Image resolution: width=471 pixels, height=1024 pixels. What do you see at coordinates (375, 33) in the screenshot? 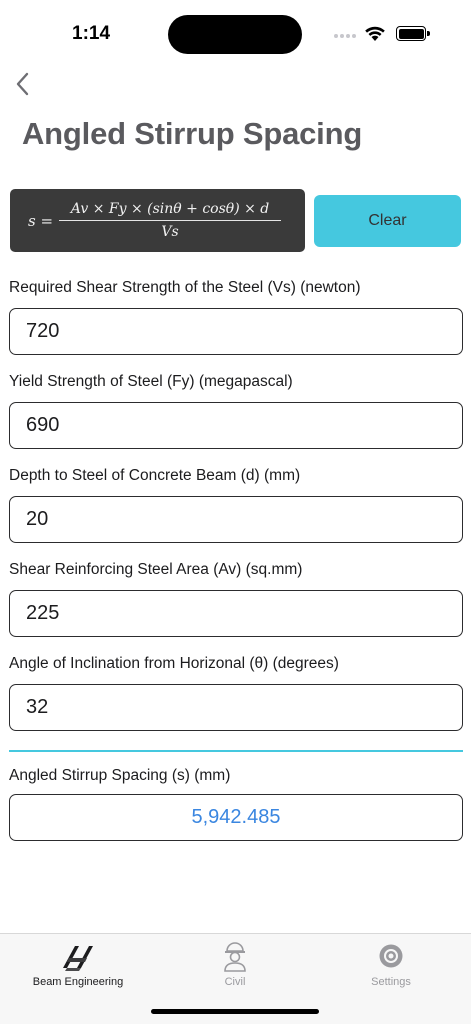
I see `wifi-icon` at bounding box center [375, 33].